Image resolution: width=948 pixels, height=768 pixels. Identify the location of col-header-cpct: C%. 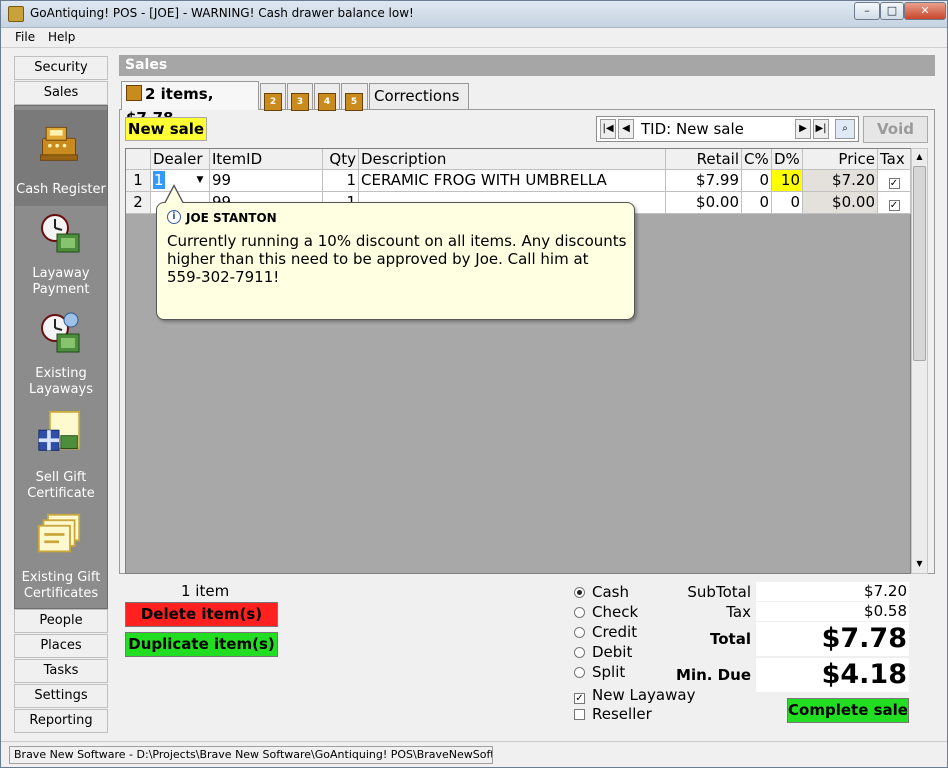
(757, 159).